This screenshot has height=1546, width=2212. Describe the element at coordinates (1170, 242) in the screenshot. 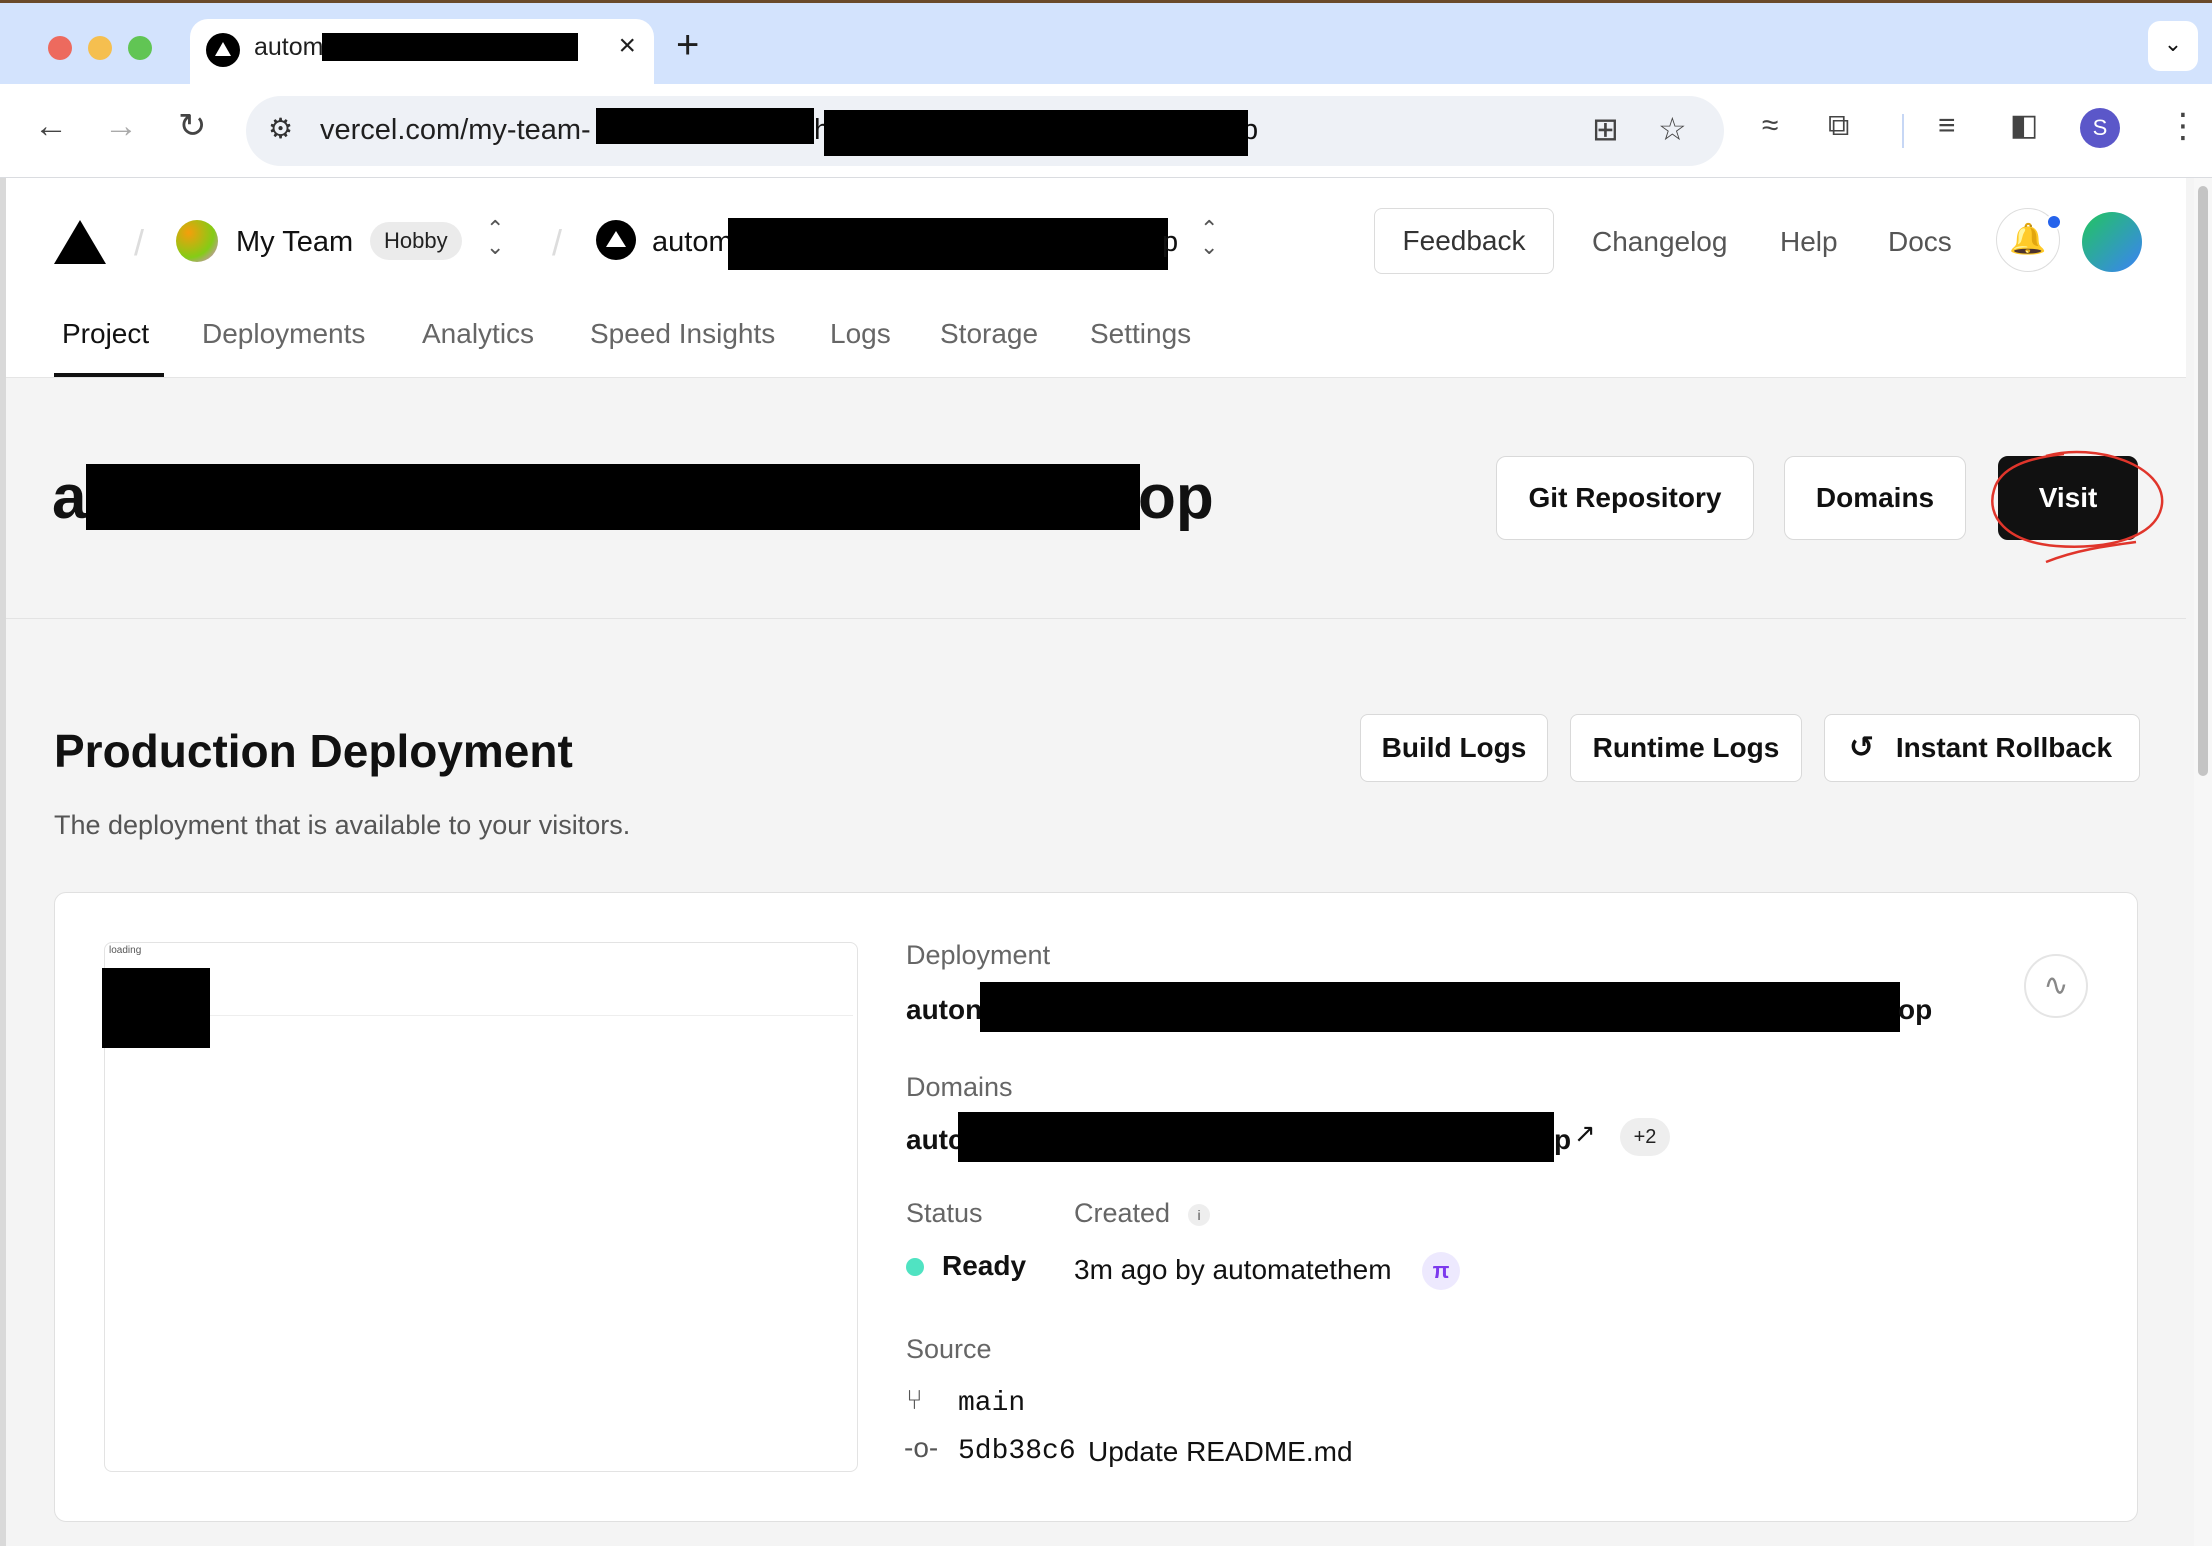

I see `project-name-end: p` at that location.